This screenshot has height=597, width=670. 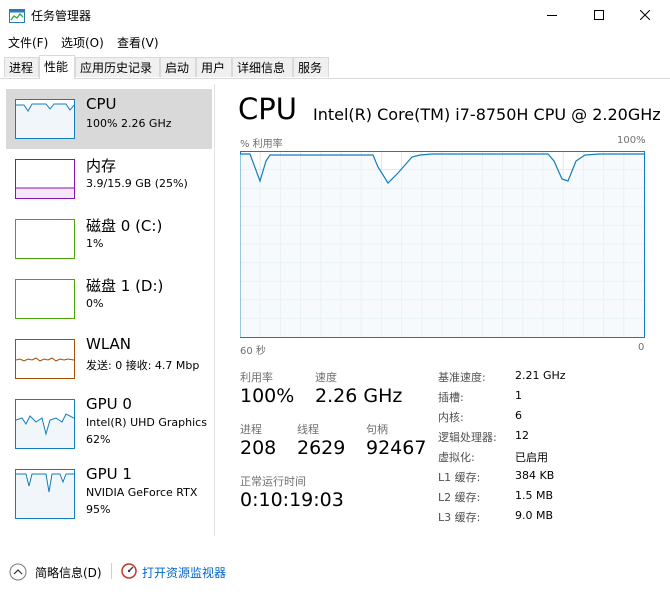 I want to click on spec-label-base-speed: 基准速度:, so click(x=462, y=377).